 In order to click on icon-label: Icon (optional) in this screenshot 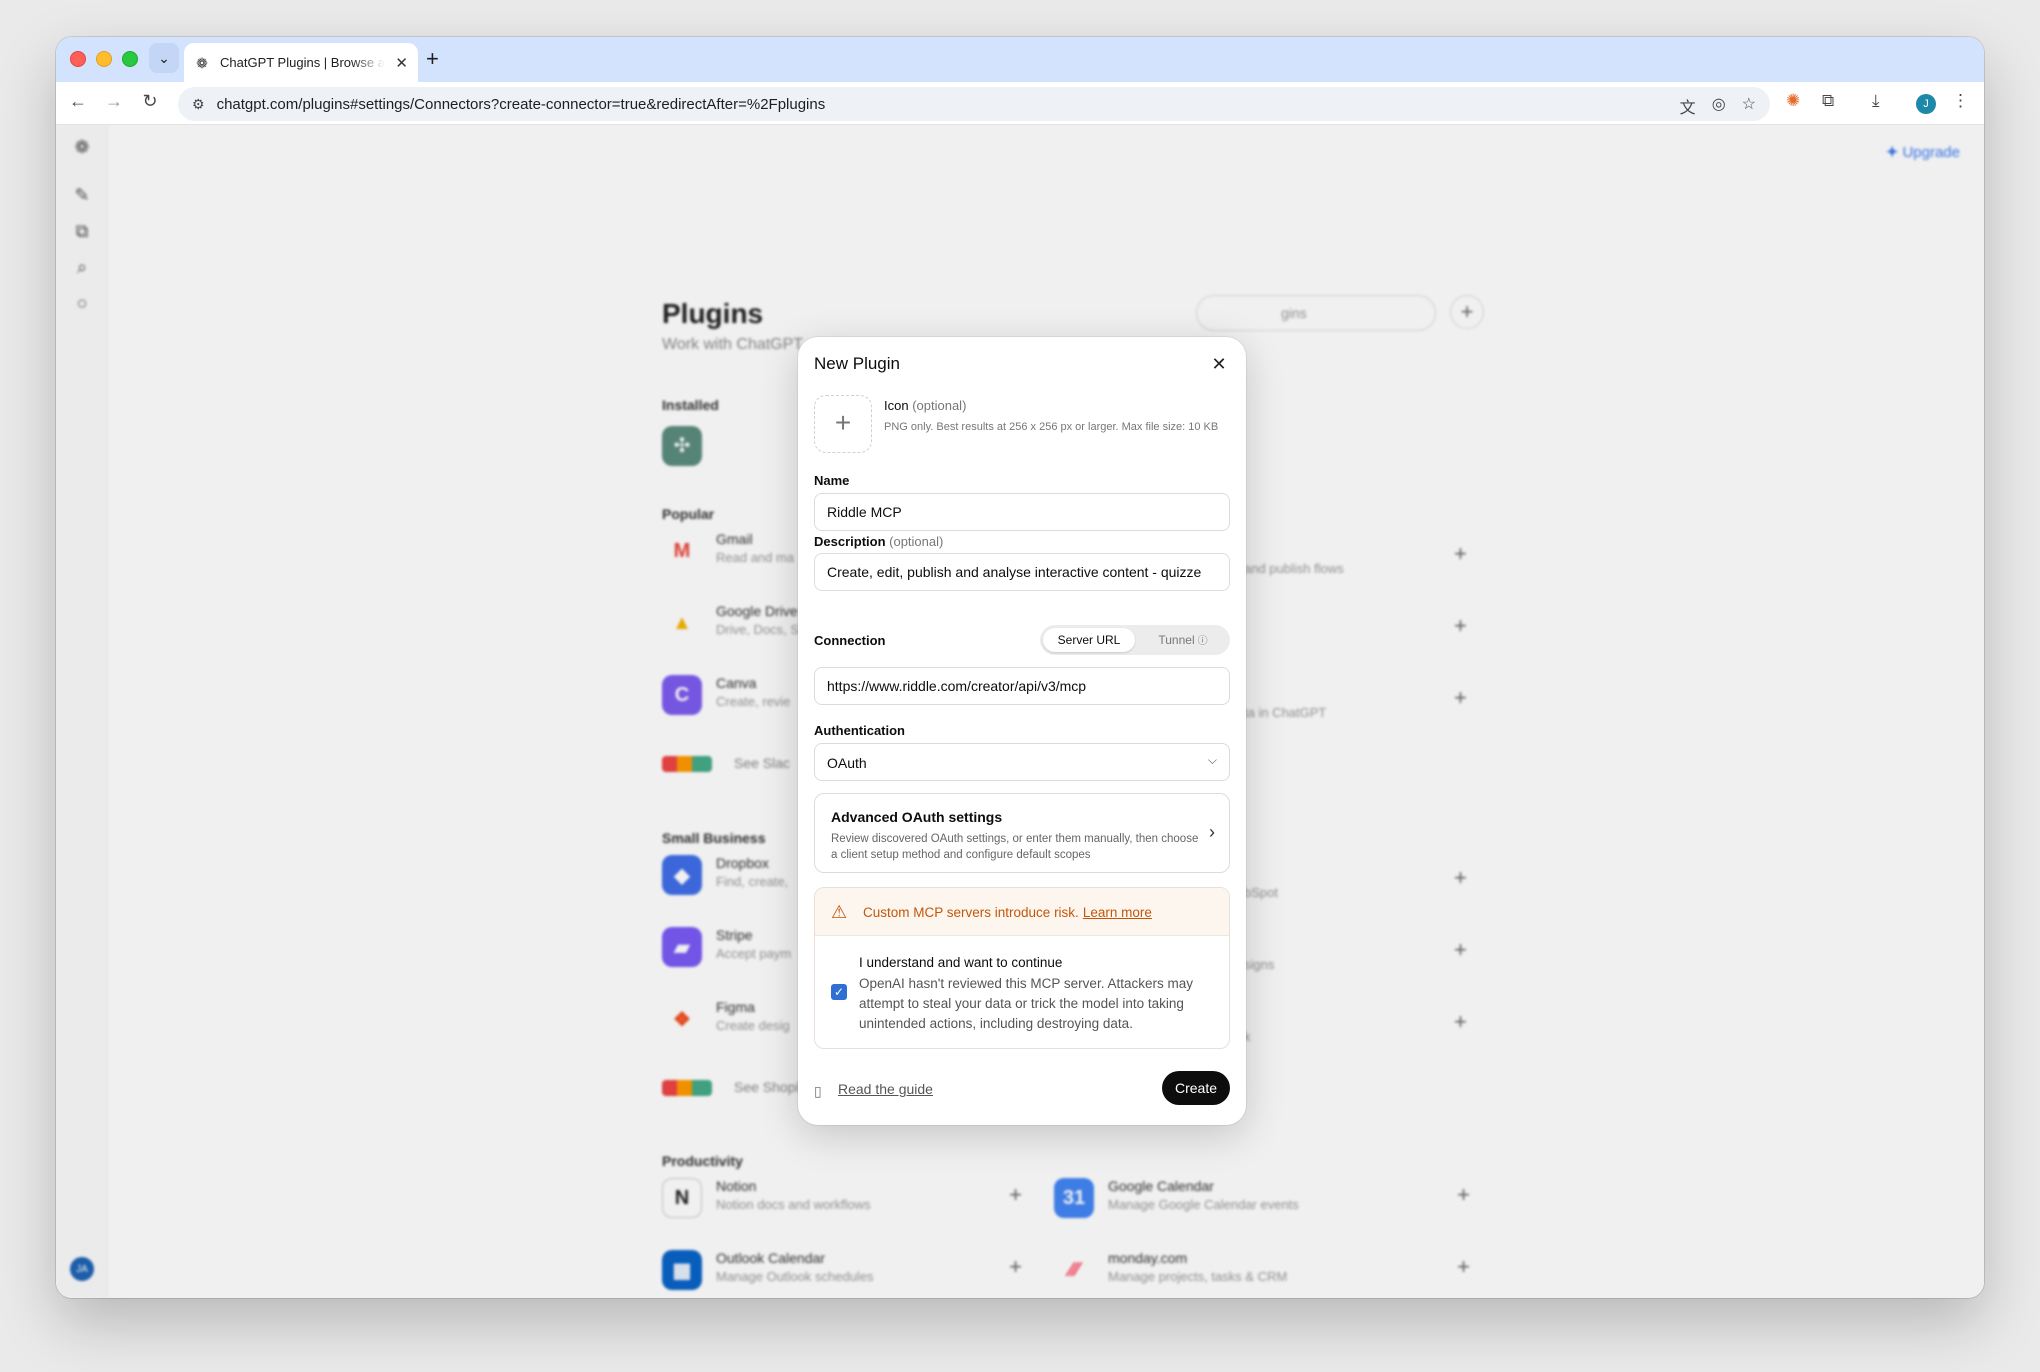, I will do `click(925, 405)`.